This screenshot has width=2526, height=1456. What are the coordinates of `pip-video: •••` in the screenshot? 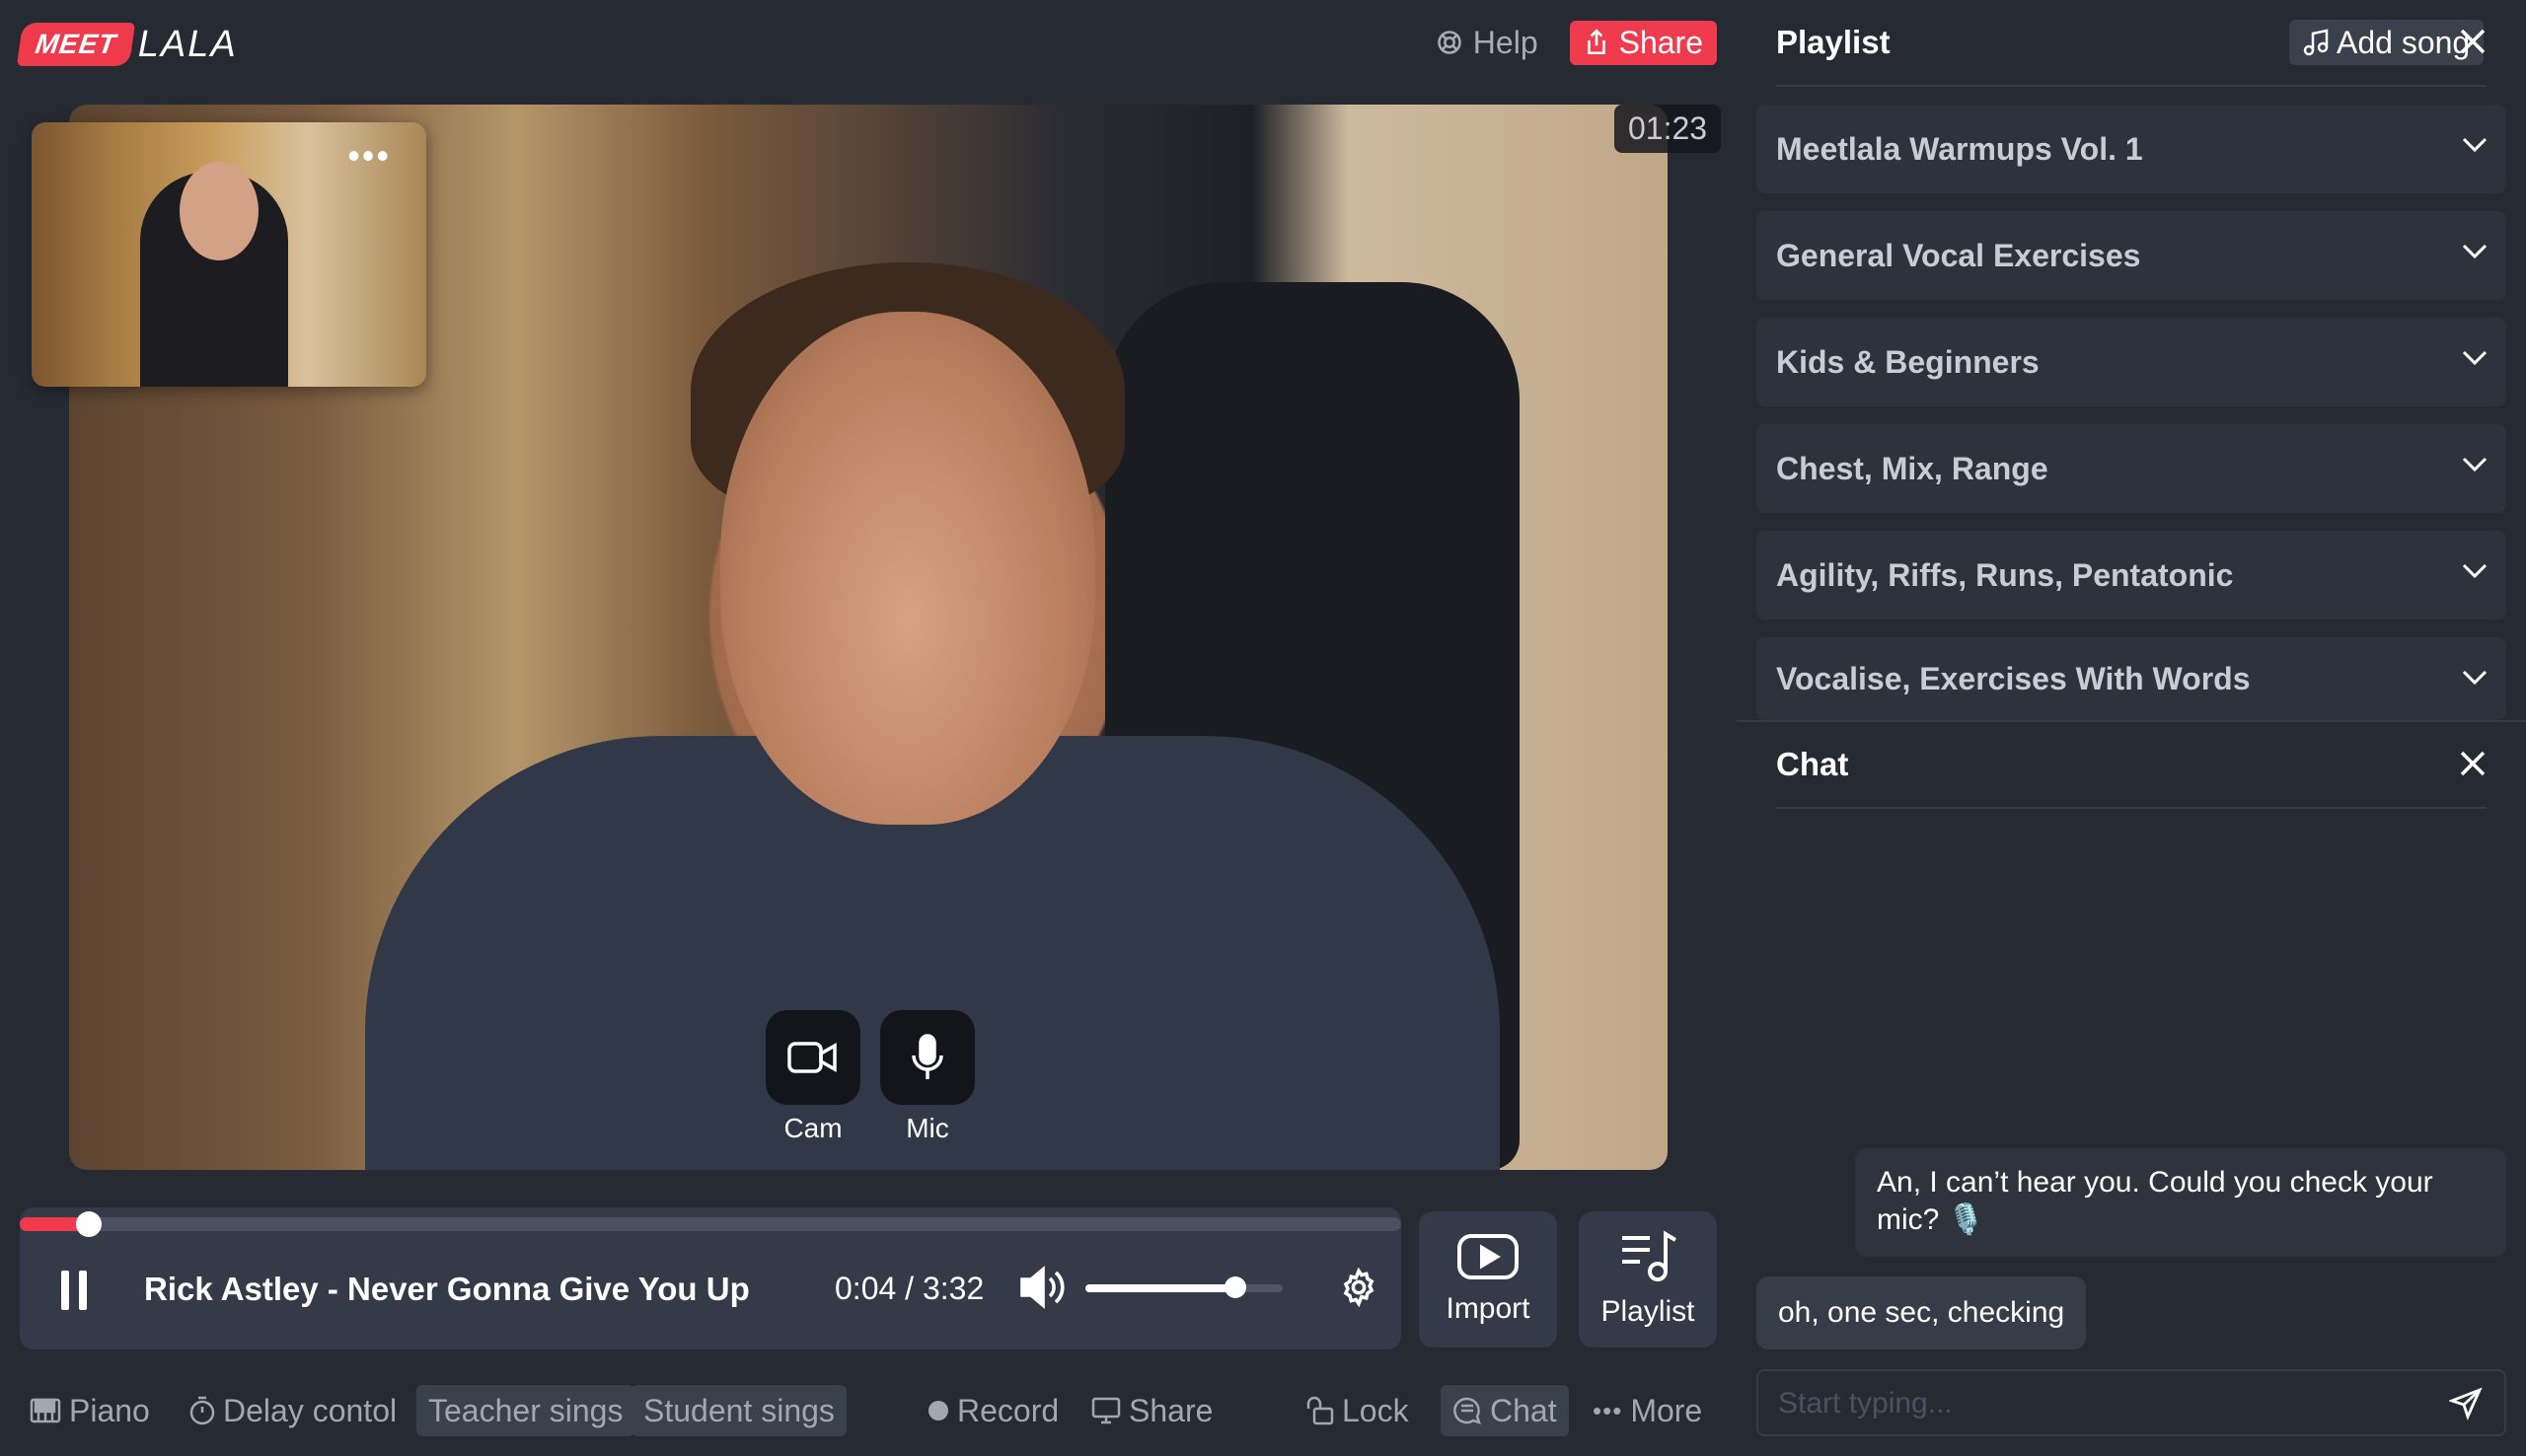 It's located at (229, 254).